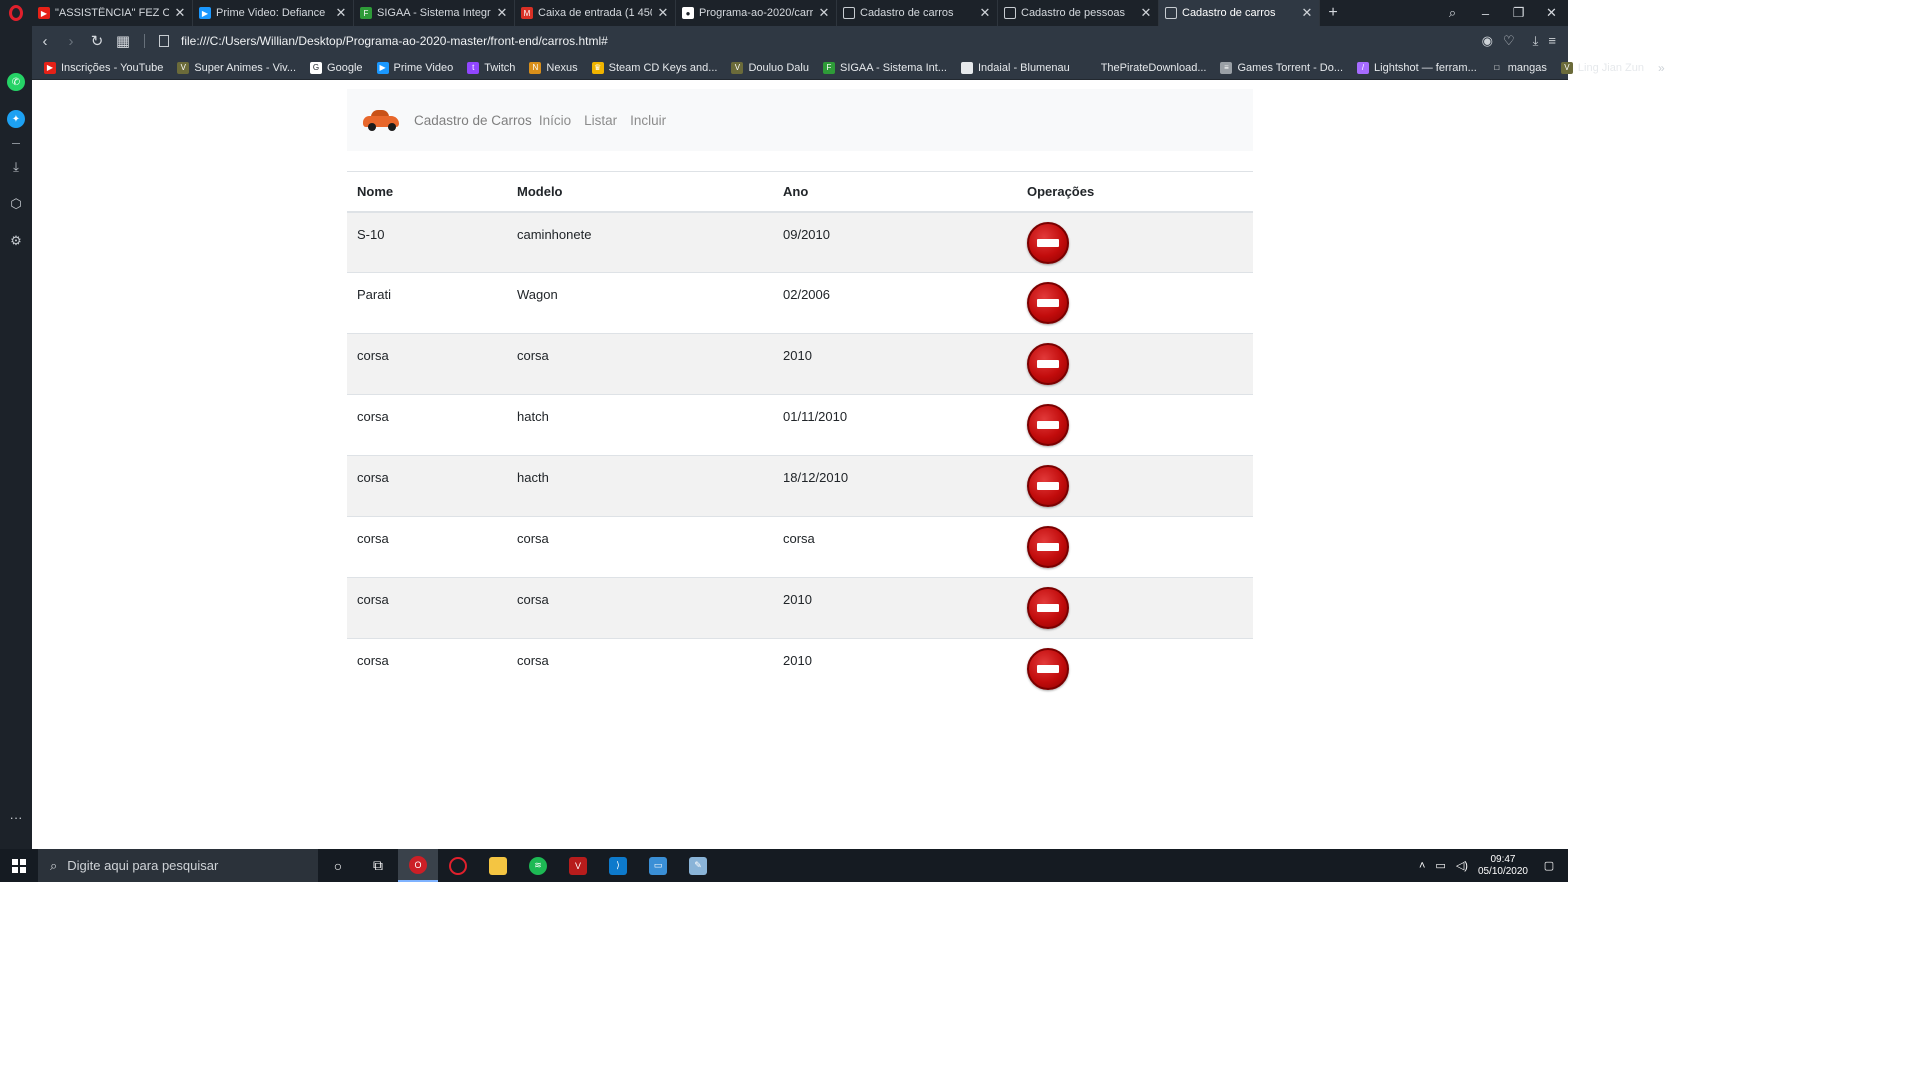  What do you see at coordinates (907, 13) in the screenshot?
I see `tab-title: Cadastro de carros` at bounding box center [907, 13].